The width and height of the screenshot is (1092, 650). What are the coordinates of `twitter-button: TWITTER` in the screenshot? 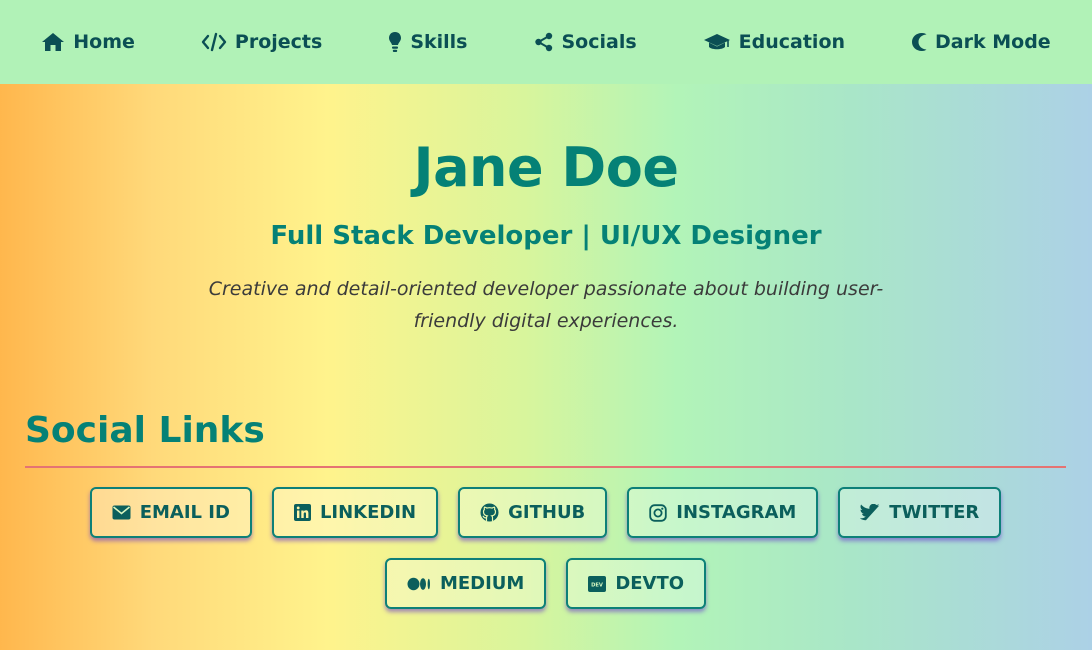 It's located at (920, 512).